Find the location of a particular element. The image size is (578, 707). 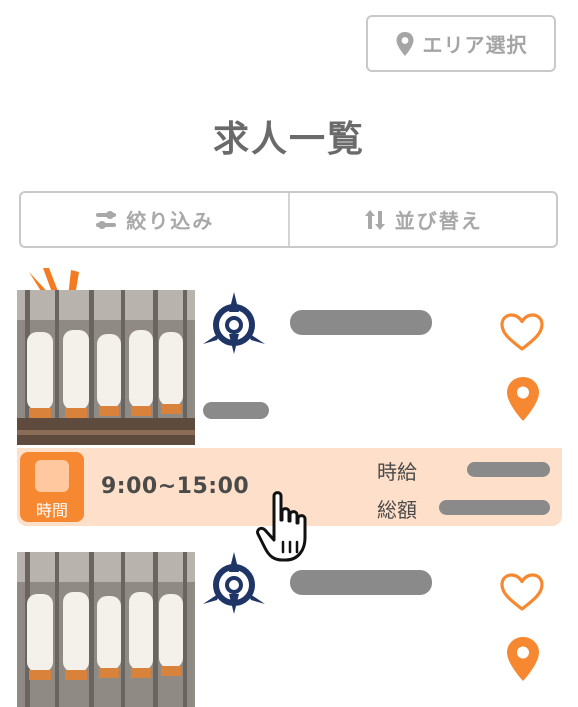

filter-label: 絞り込み is located at coordinates (170, 221).